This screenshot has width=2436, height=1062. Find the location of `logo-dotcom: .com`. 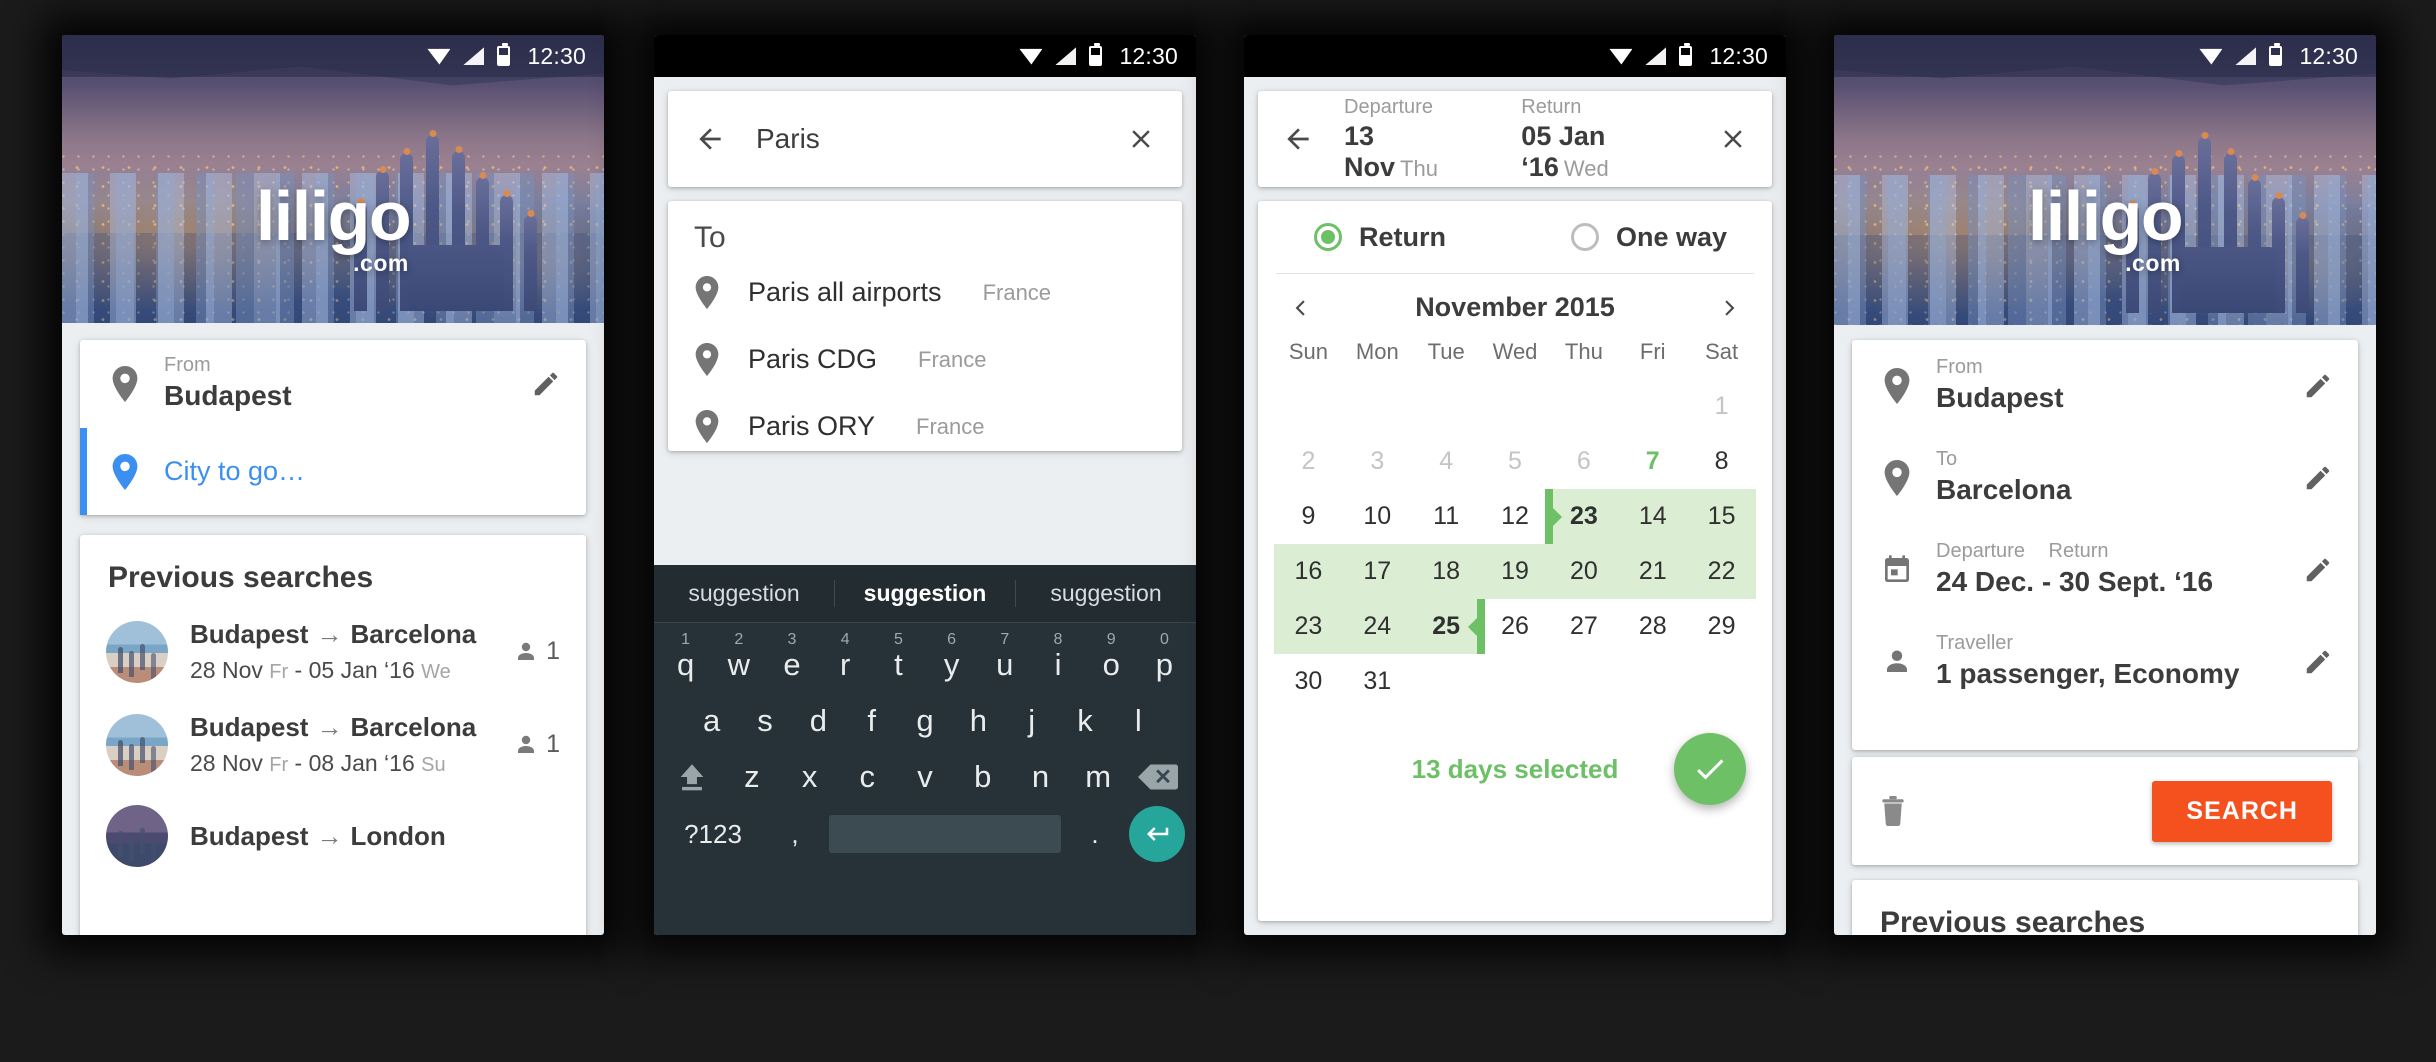

logo-dotcom: .com is located at coordinates (381, 263).